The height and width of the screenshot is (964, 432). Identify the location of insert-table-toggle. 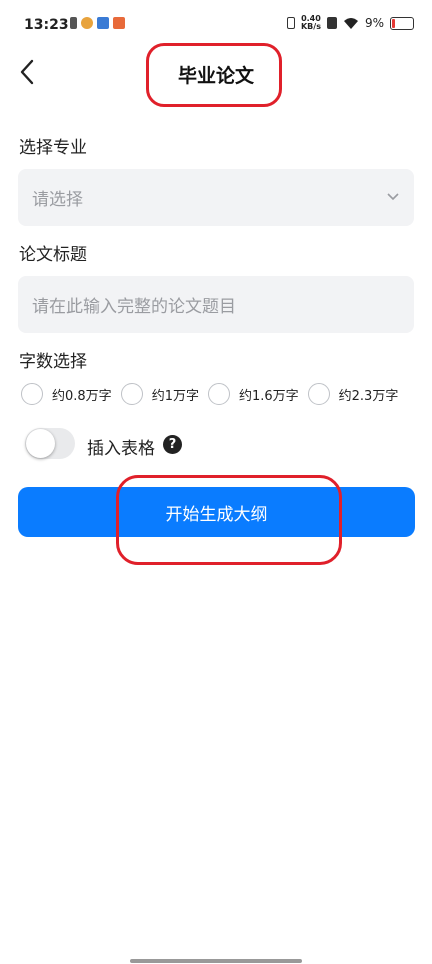
(50, 443).